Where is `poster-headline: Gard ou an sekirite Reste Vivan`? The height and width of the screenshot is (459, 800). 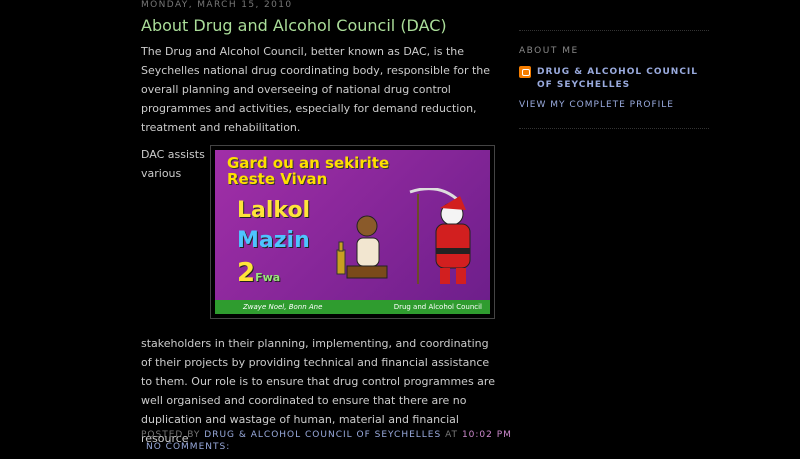 poster-headline: Gard ou an sekirite Reste Vivan is located at coordinates (308, 171).